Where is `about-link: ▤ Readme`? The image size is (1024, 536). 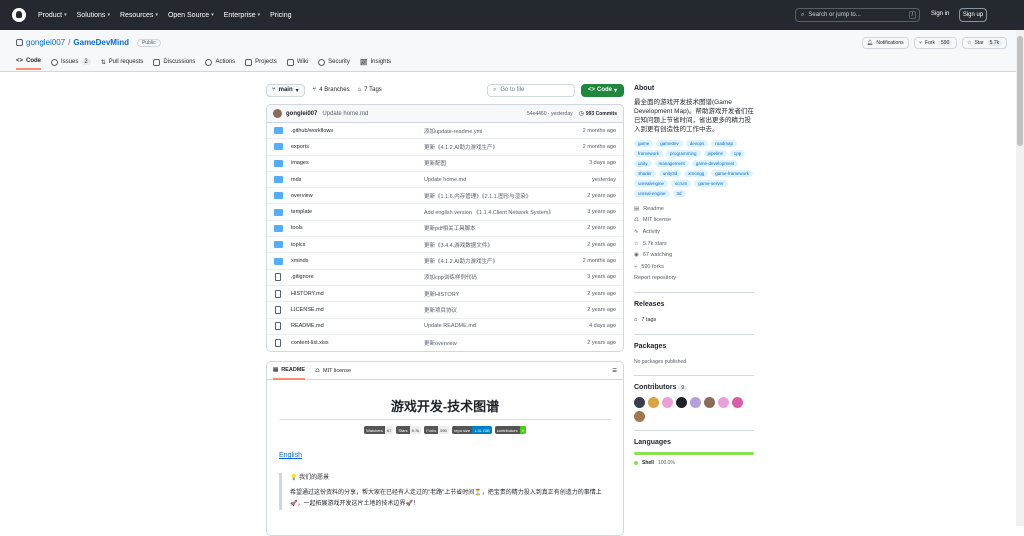 about-link: ▤ Readme is located at coordinates (694, 209).